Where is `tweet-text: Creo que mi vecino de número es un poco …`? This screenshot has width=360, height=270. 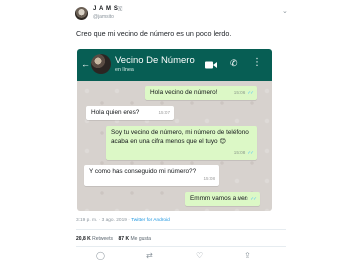 tweet-text: Creo que mi vecino de número es un poco … is located at coordinates (154, 33).